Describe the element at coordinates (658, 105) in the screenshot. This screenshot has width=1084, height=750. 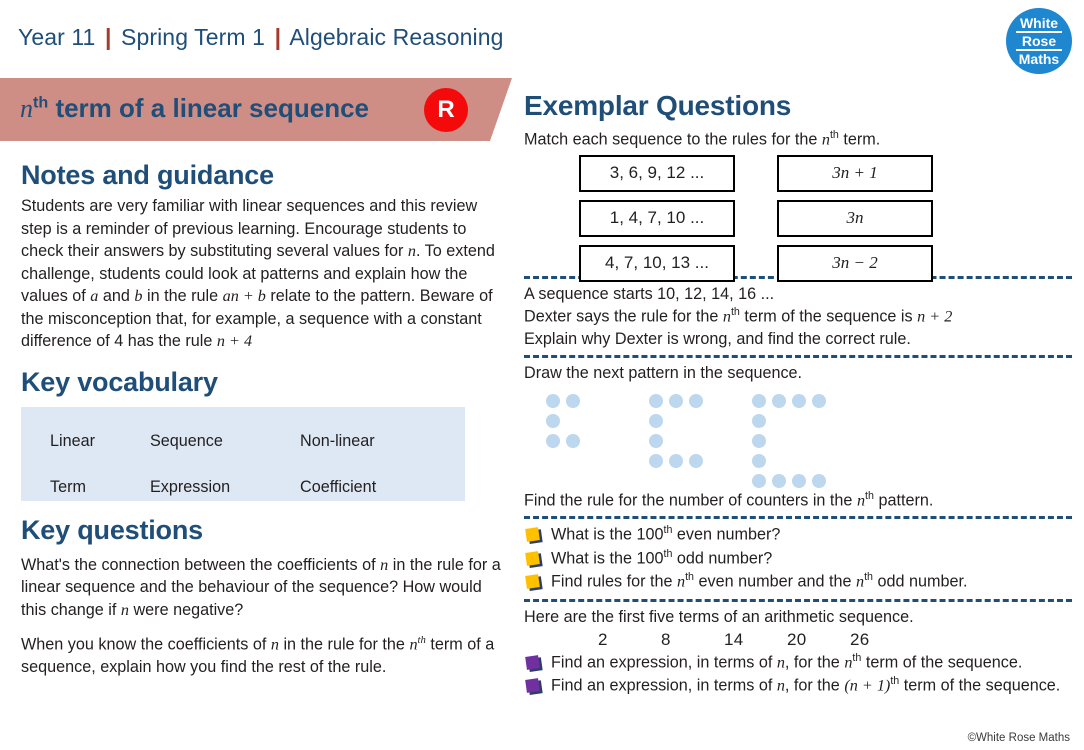
I see `exemplar-heading: Exemplar Questions` at that location.